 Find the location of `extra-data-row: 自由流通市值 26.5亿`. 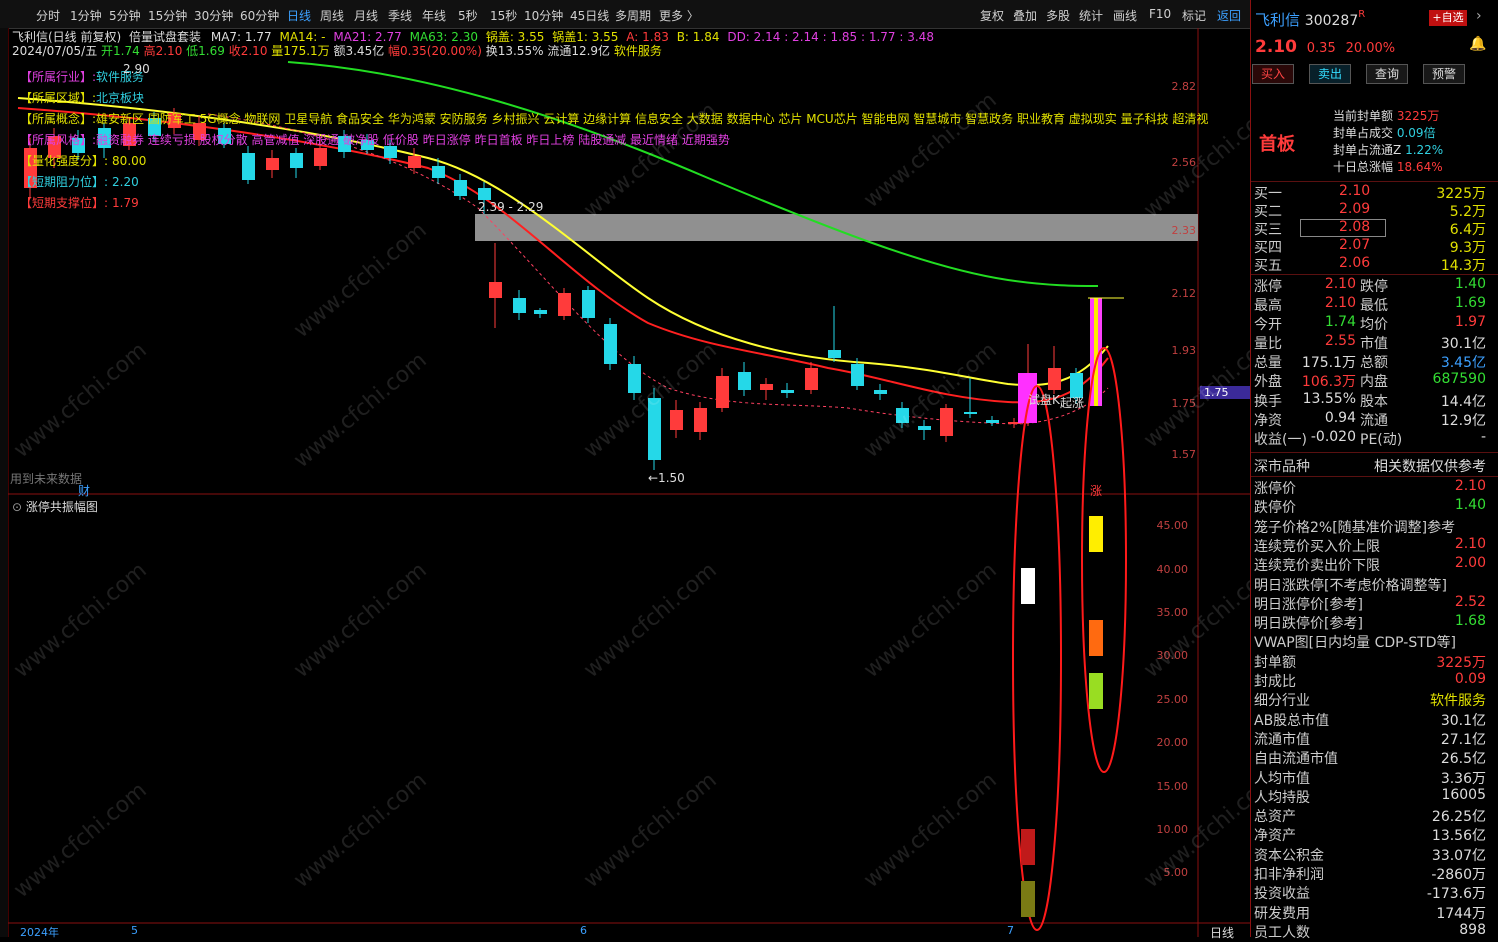

extra-data-row: 自由流通市值 26.5亿 is located at coordinates (1370, 757).